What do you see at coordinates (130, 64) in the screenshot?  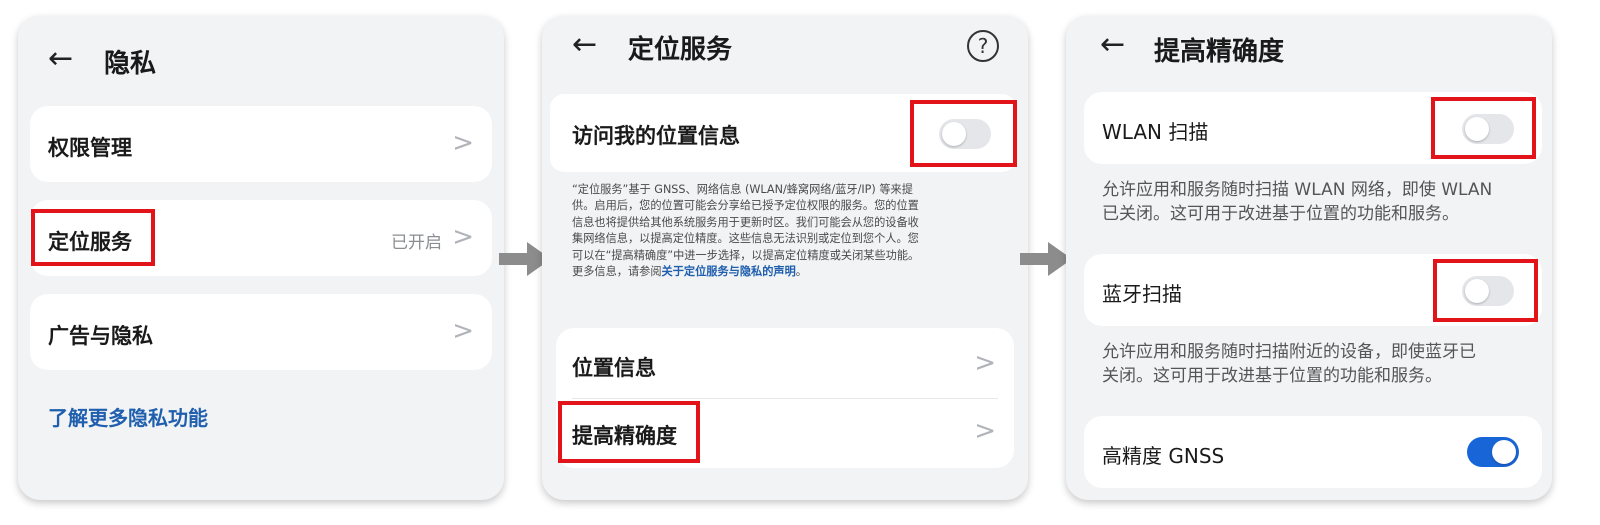 I see `page-title: 隐私` at bounding box center [130, 64].